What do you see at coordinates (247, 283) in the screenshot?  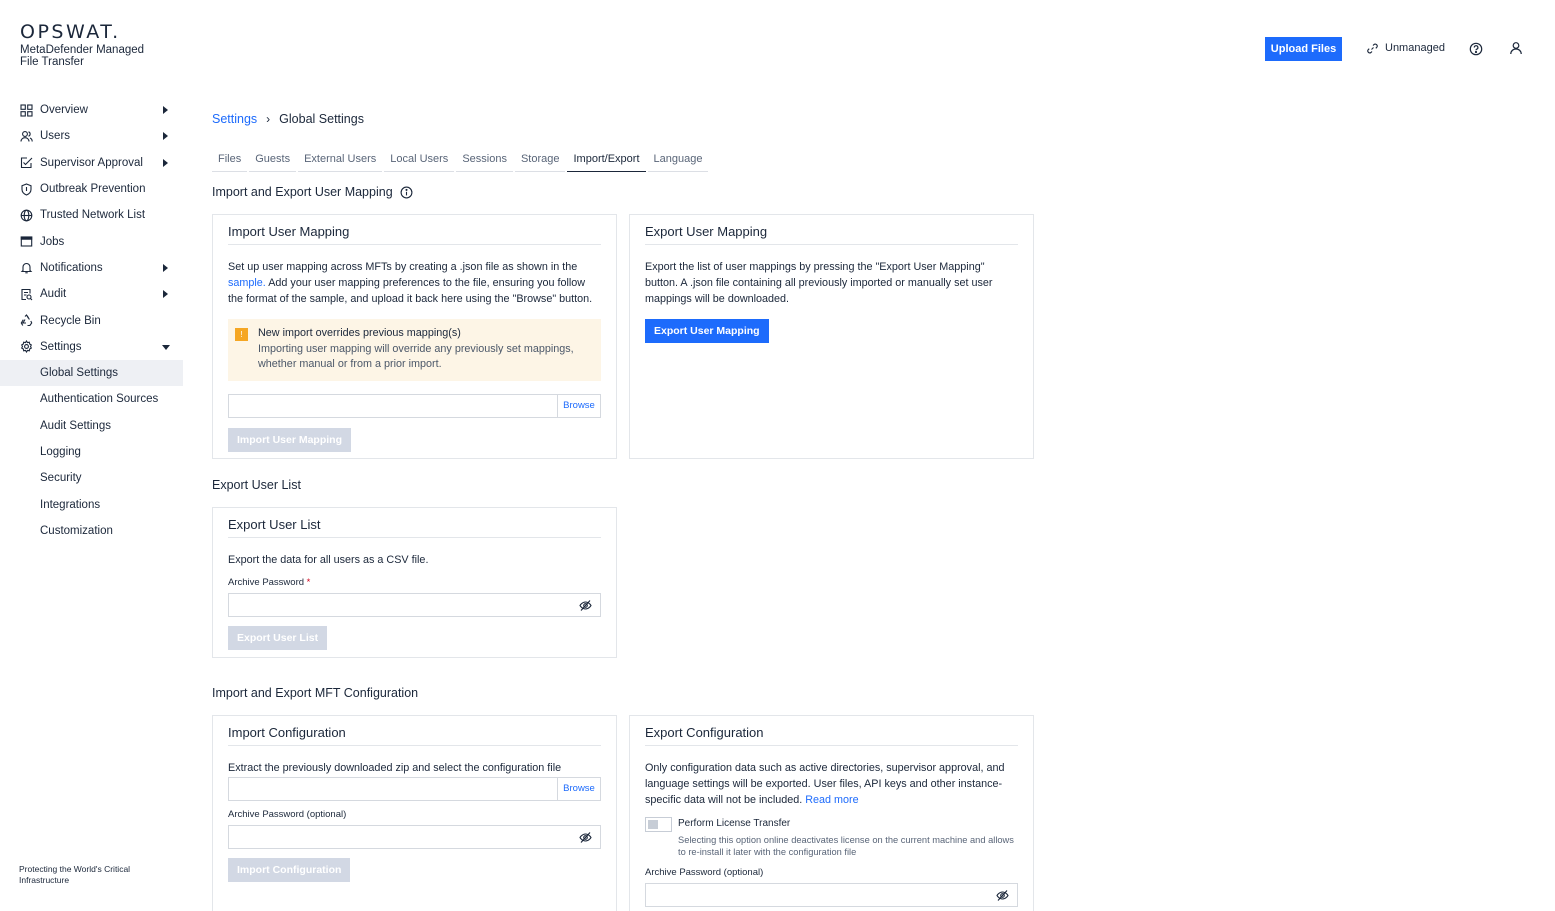 I see `sample-link: sample.` at bounding box center [247, 283].